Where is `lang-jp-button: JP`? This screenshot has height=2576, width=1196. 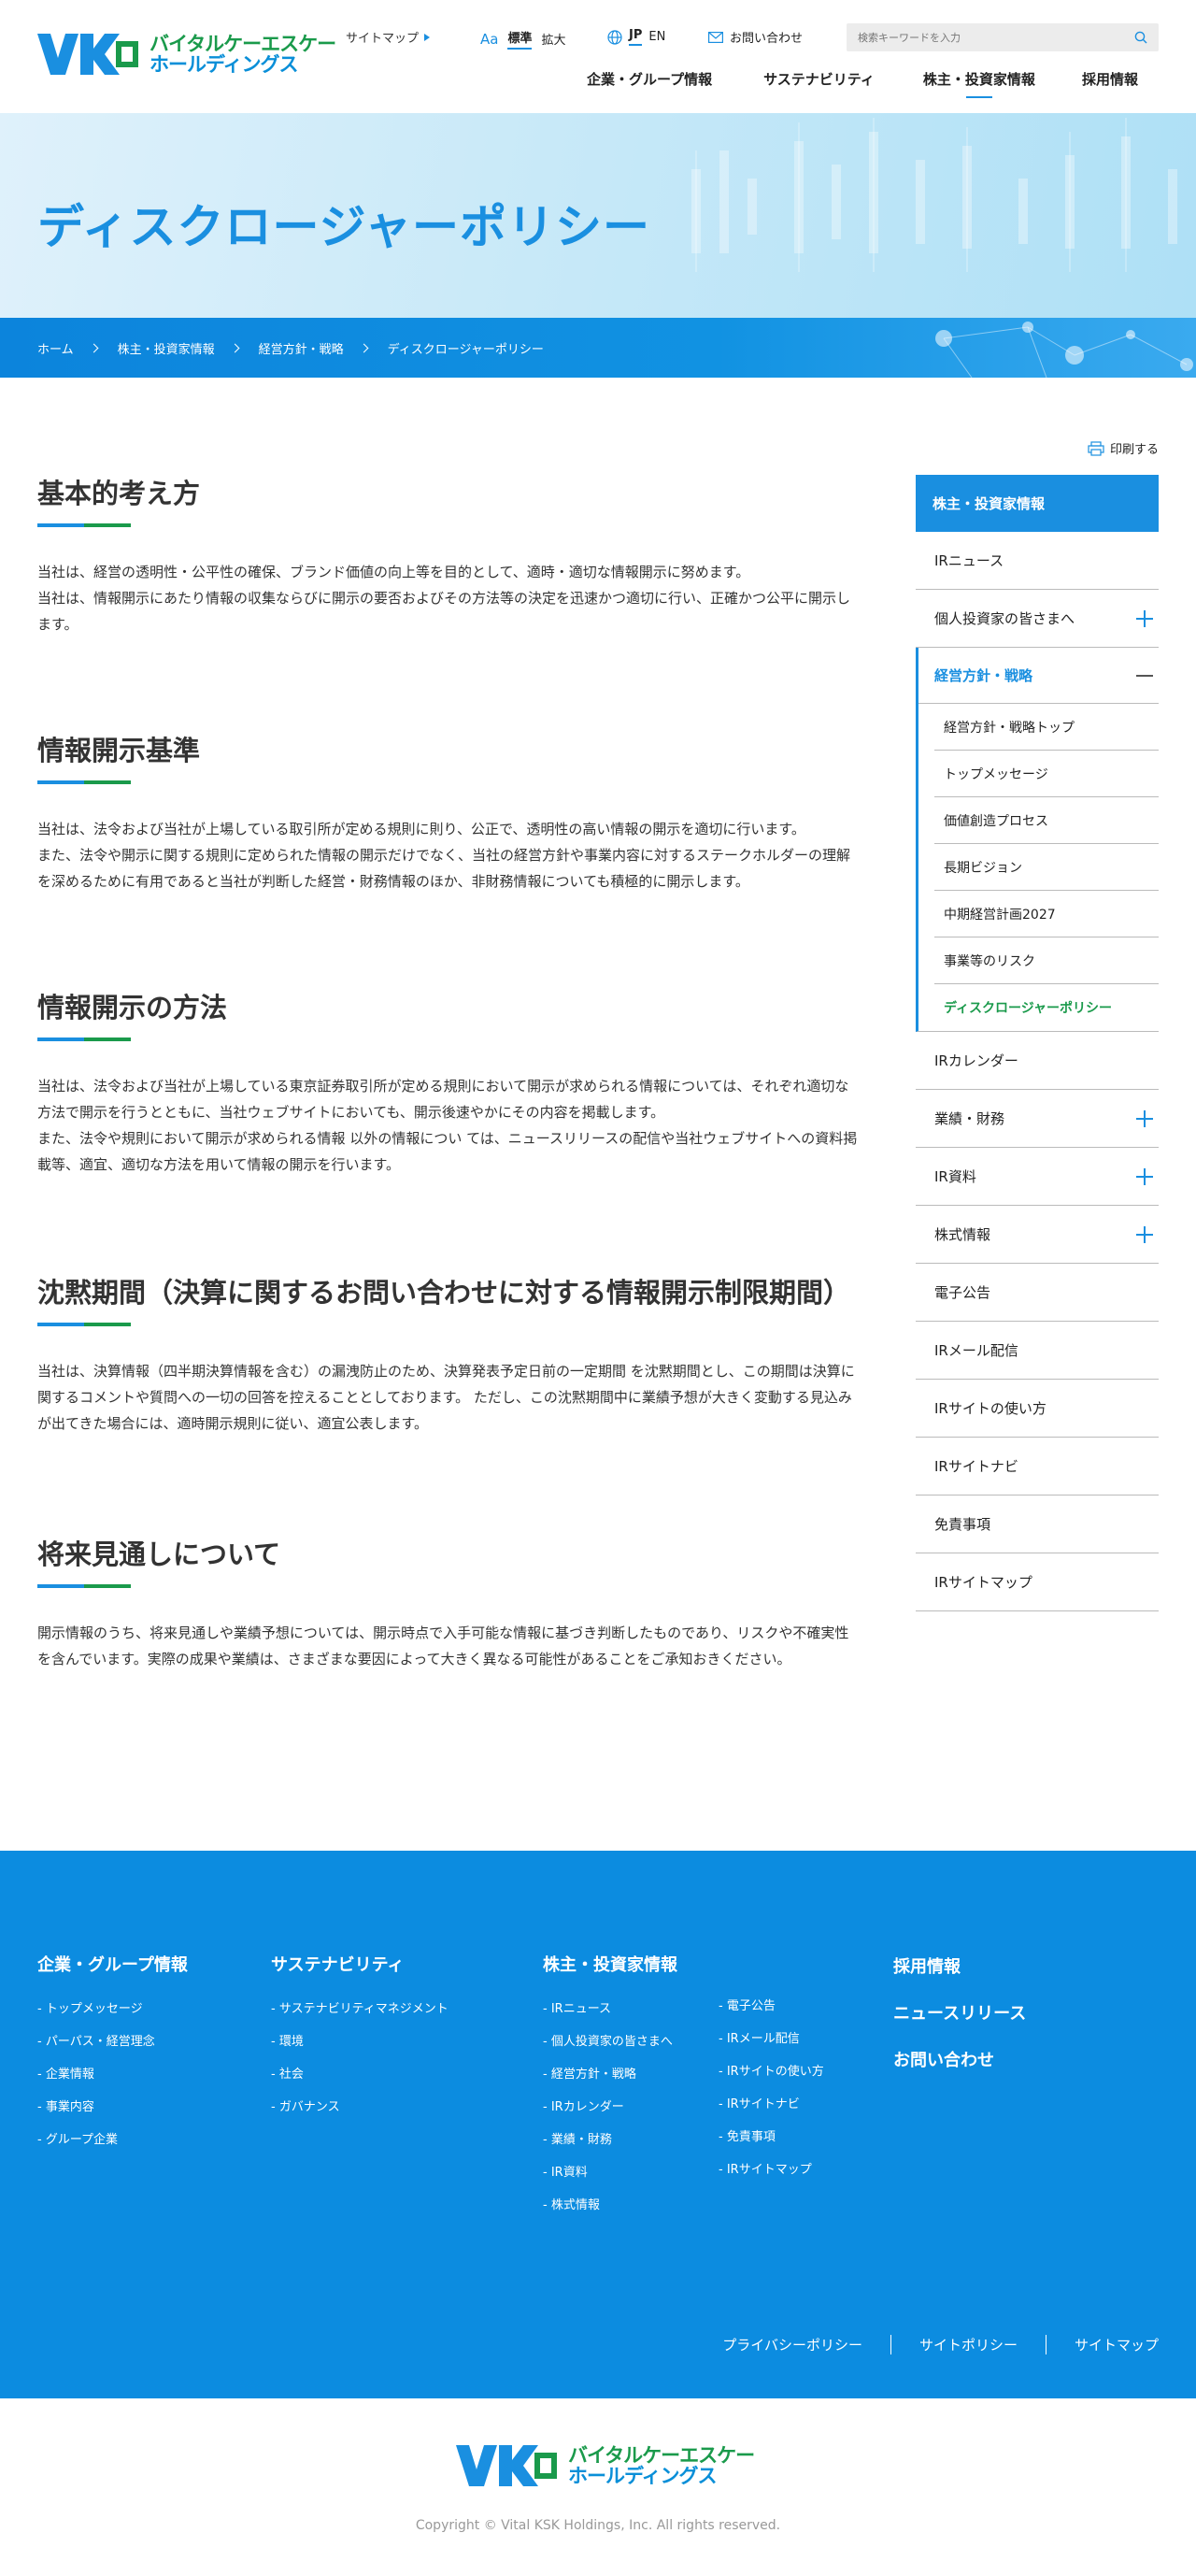
lang-jp-button: JP is located at coordinates (636, 37).